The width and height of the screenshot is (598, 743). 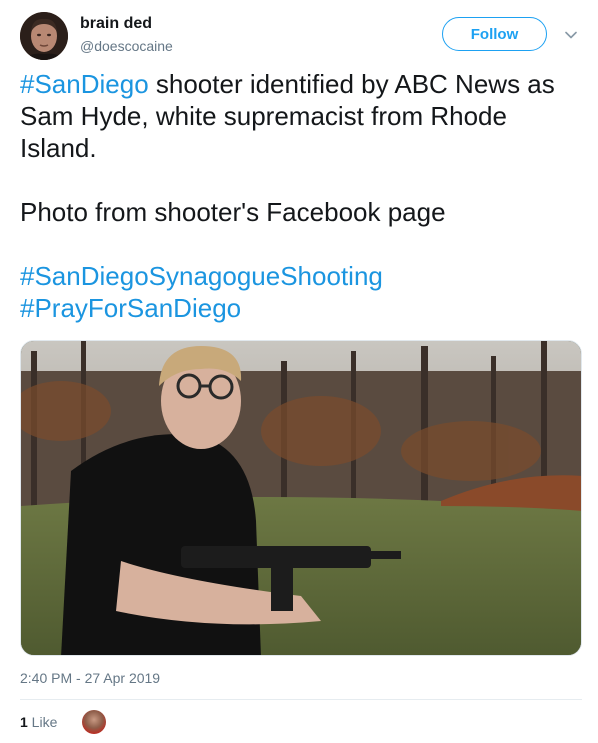 I want to click on tweet-timestamp: 2:40 PM - 27 Apr 2019, so click(x=90, y=678).